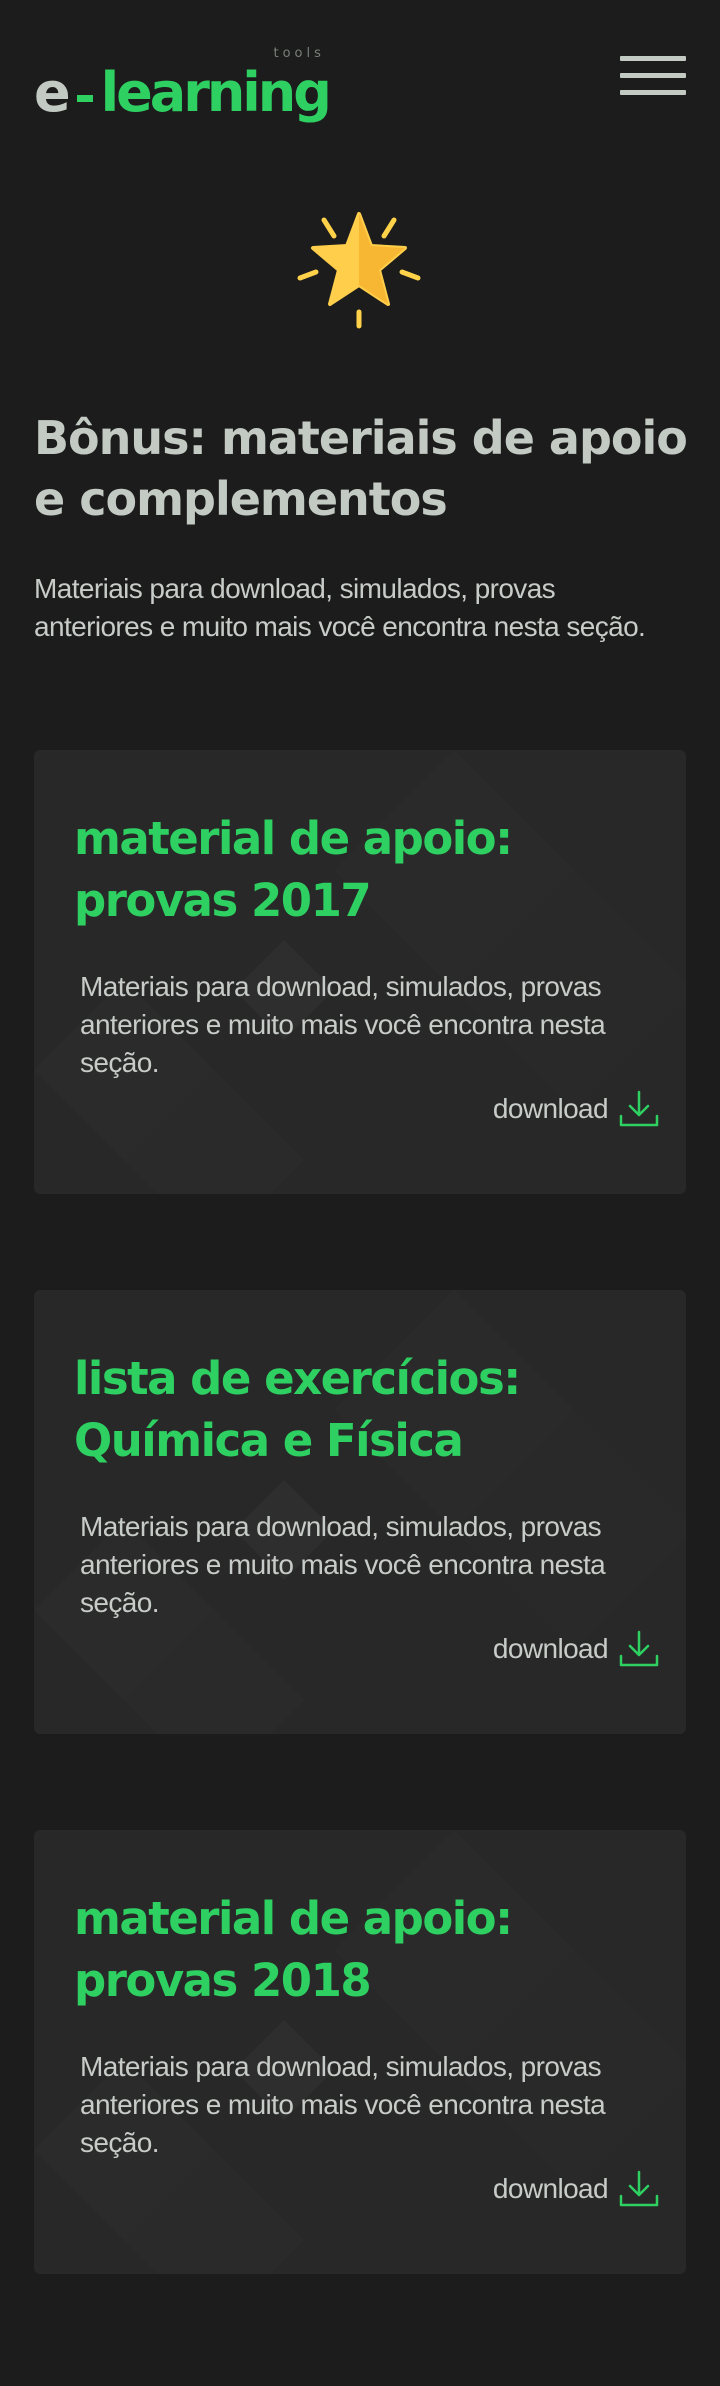 The image size is (720, 2386). What do you see at coordinates (52, 92) in the screenshot?
I see `logo-letter: e` at bounding box center [52, 92].